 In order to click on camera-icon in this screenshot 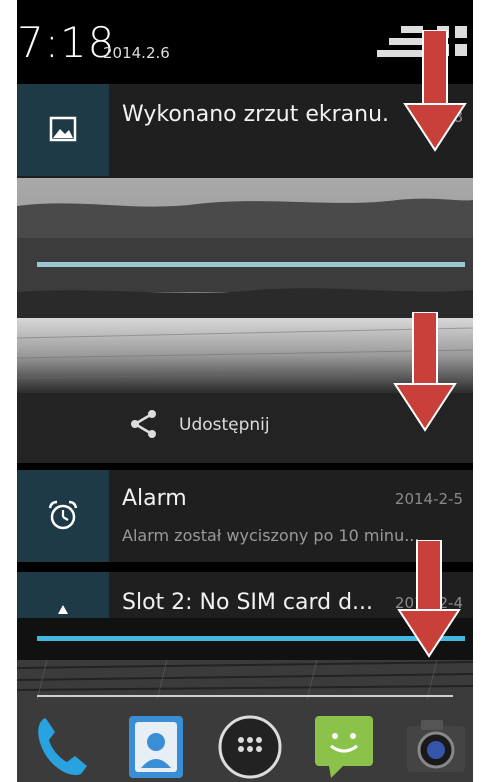, I will do `click(436, 747)`.